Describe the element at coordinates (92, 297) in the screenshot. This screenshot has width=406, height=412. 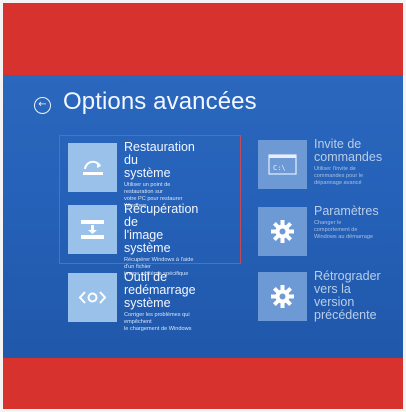
I see `startup-repair-icon` at that location.